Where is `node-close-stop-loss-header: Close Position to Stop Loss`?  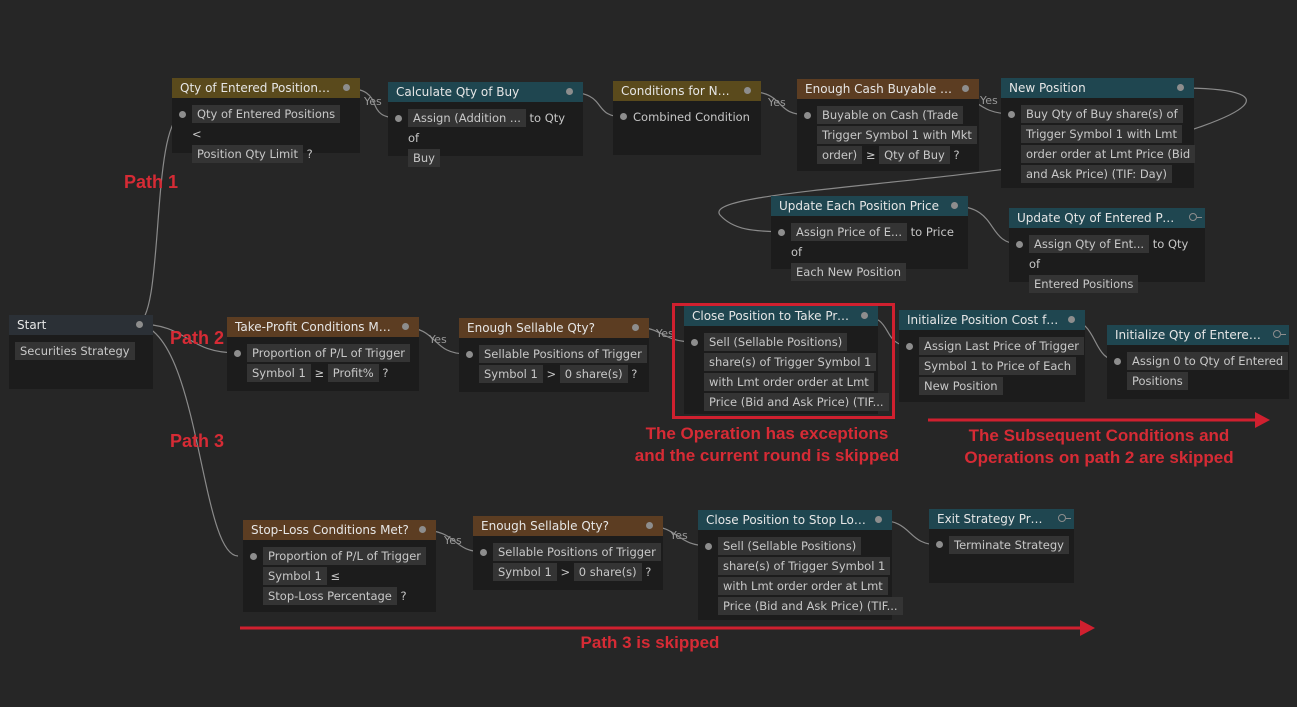 node-close-stop-loss-header: Close Position to Stop Loss is located at coordinates (795, 520).